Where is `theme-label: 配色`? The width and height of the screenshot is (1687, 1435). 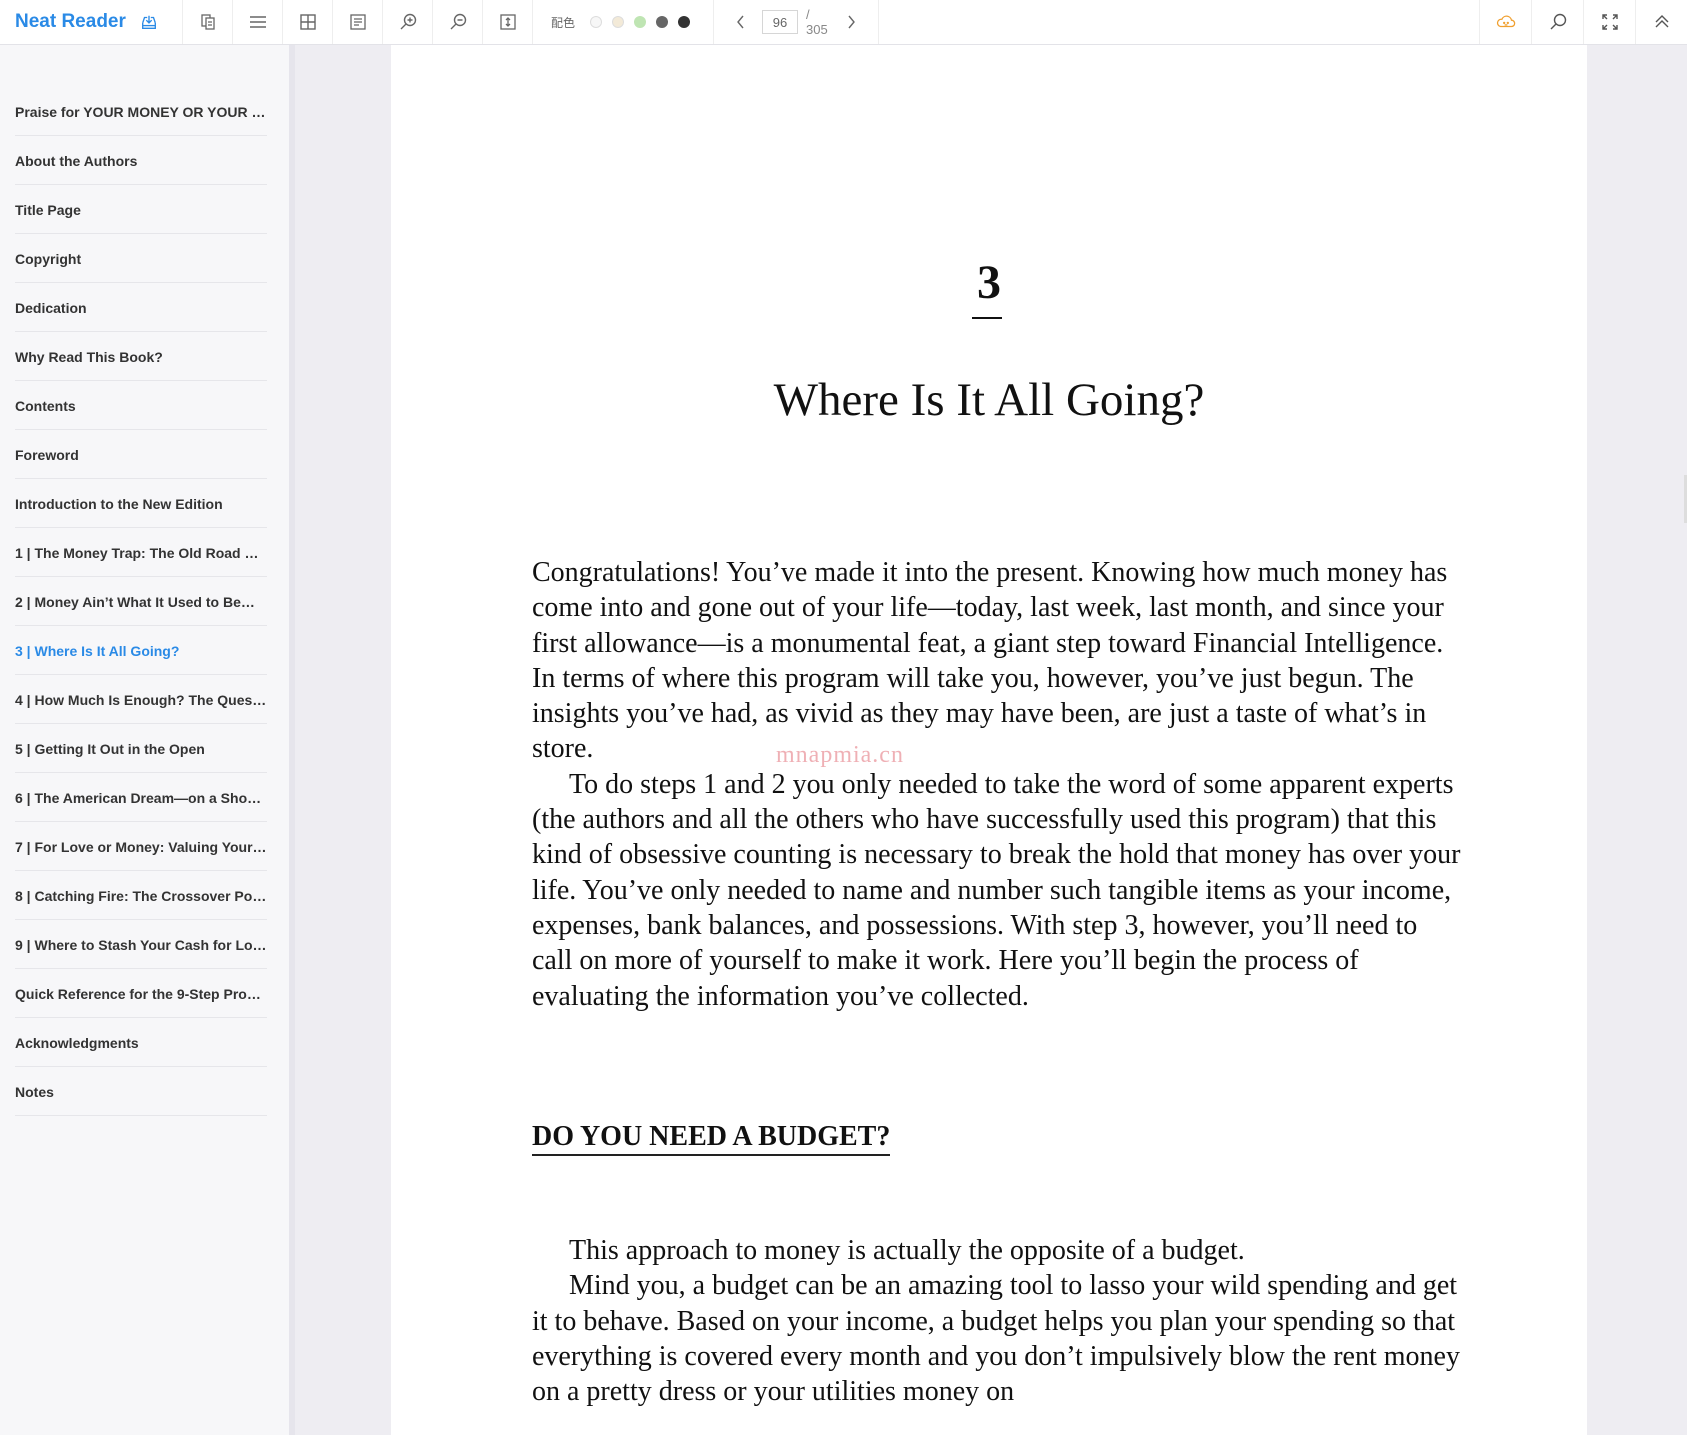
theme-label: 配色 is located at coordinates (563, 22).